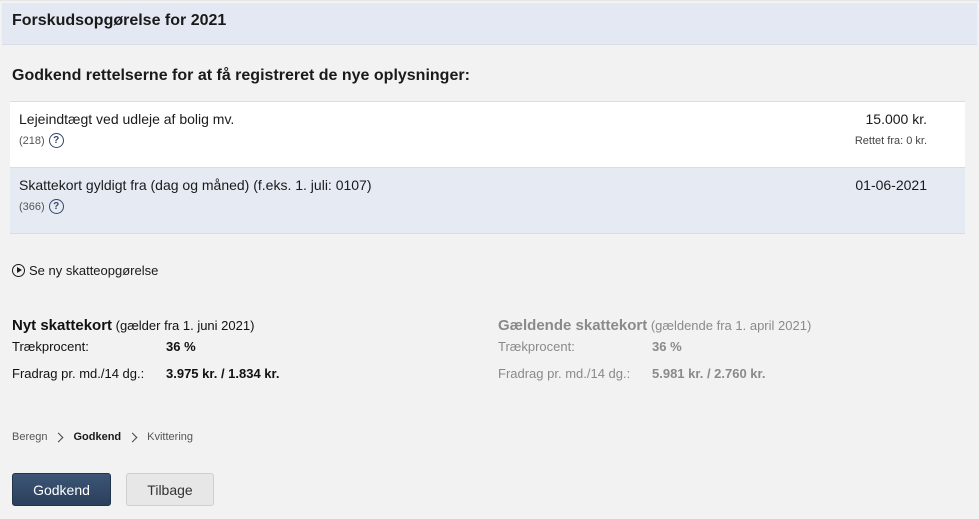 This screenshot has height=519, width=979. What do you see at coordinates (119, 20) in the screenshot?
I see `page-title: Forskudsopgørelse for 2021` at bounding box center [119, 20].